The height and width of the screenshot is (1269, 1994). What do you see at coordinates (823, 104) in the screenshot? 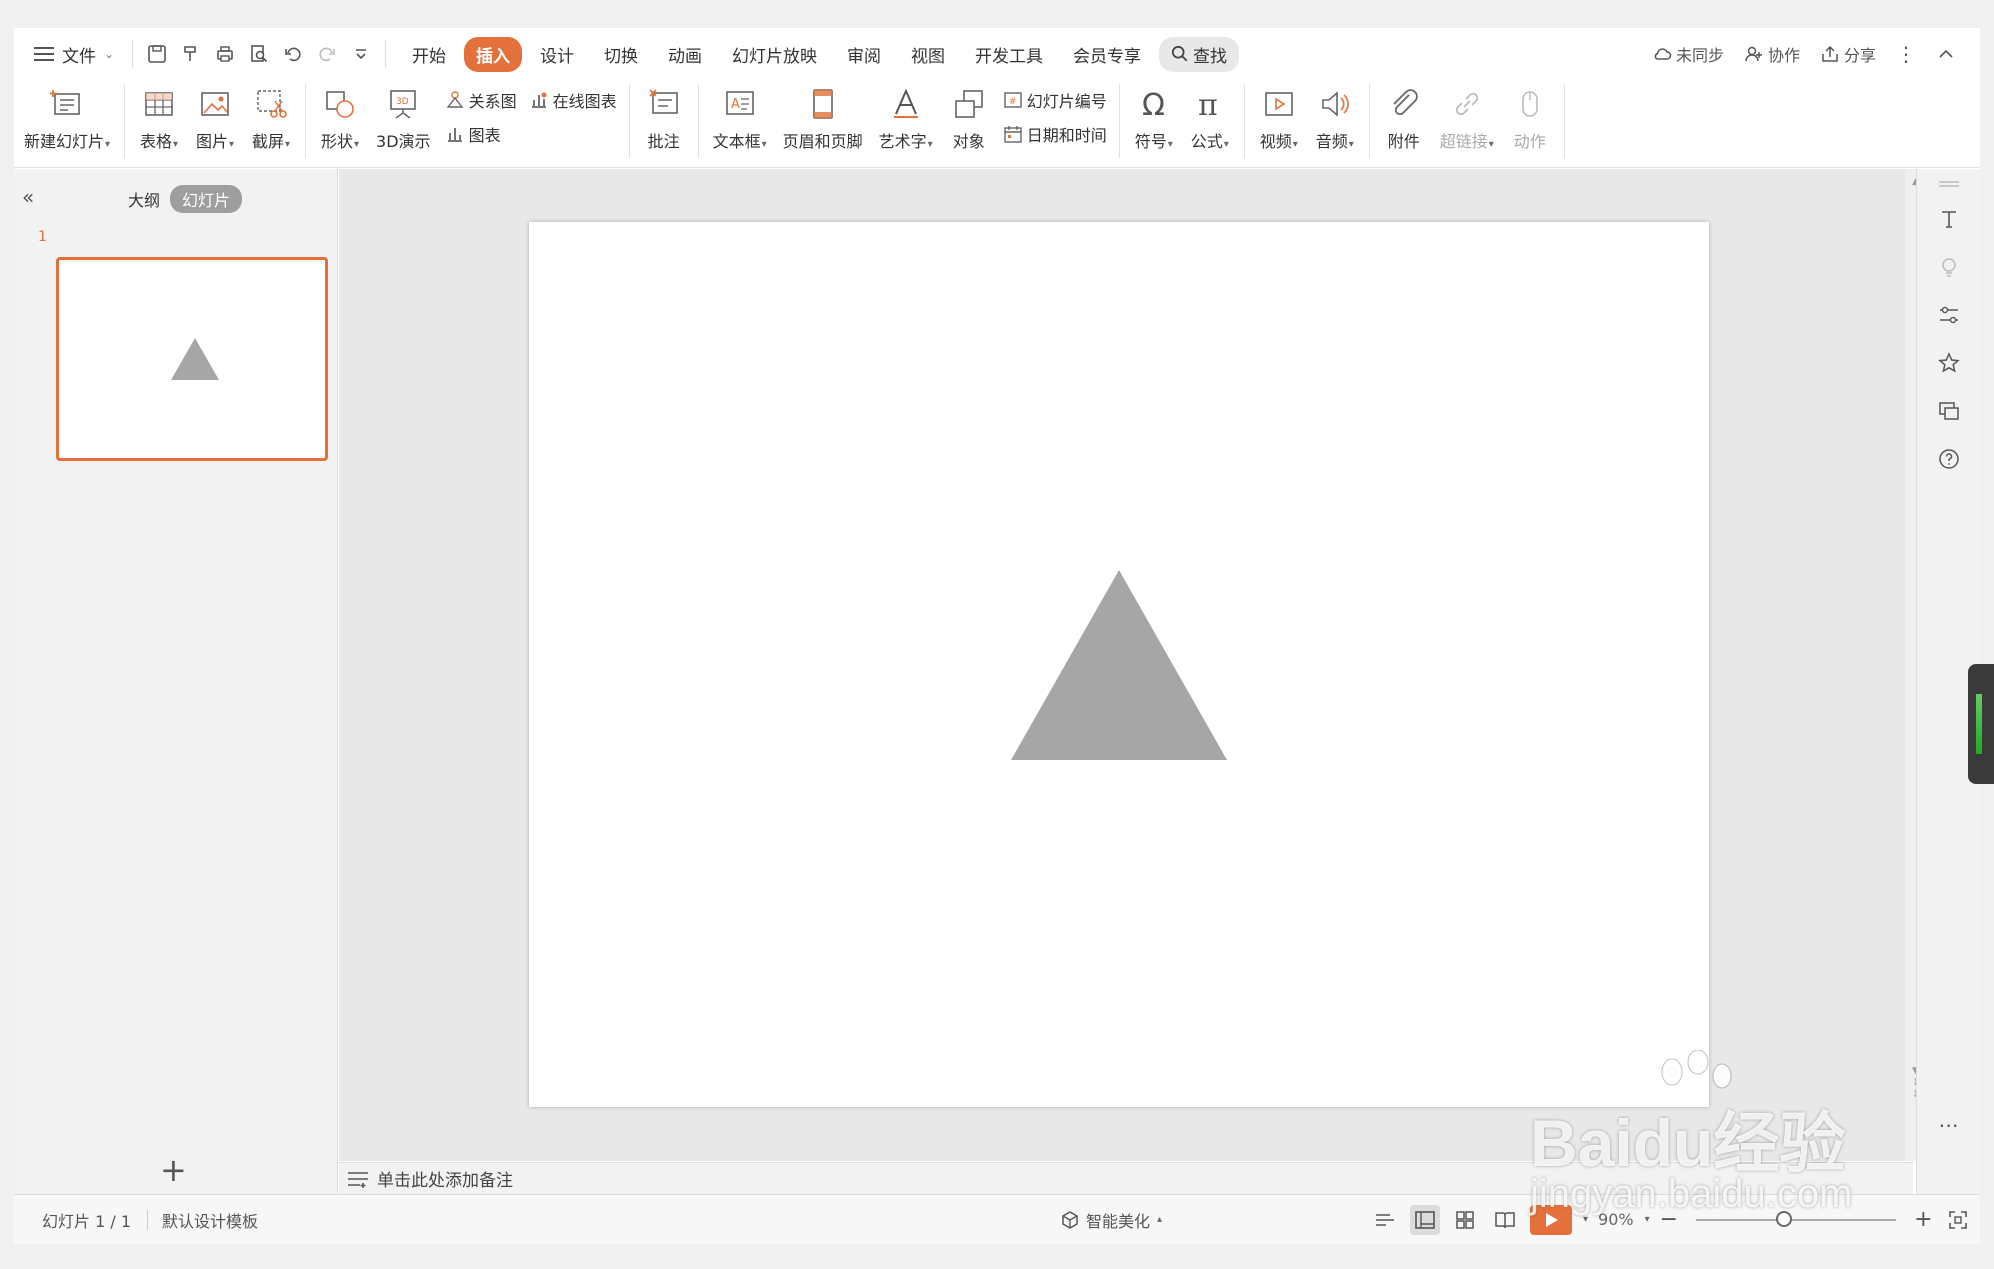
I see `header-footer-icon` at bounding box center [823, 104].